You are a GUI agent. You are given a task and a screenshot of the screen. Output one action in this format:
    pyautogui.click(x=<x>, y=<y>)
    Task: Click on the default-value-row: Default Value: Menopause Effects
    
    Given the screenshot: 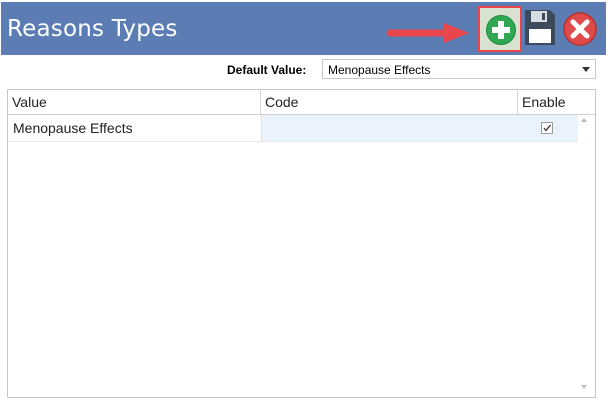 What is the action you would take?
    pyautogui.click(x=304, y=70)
    